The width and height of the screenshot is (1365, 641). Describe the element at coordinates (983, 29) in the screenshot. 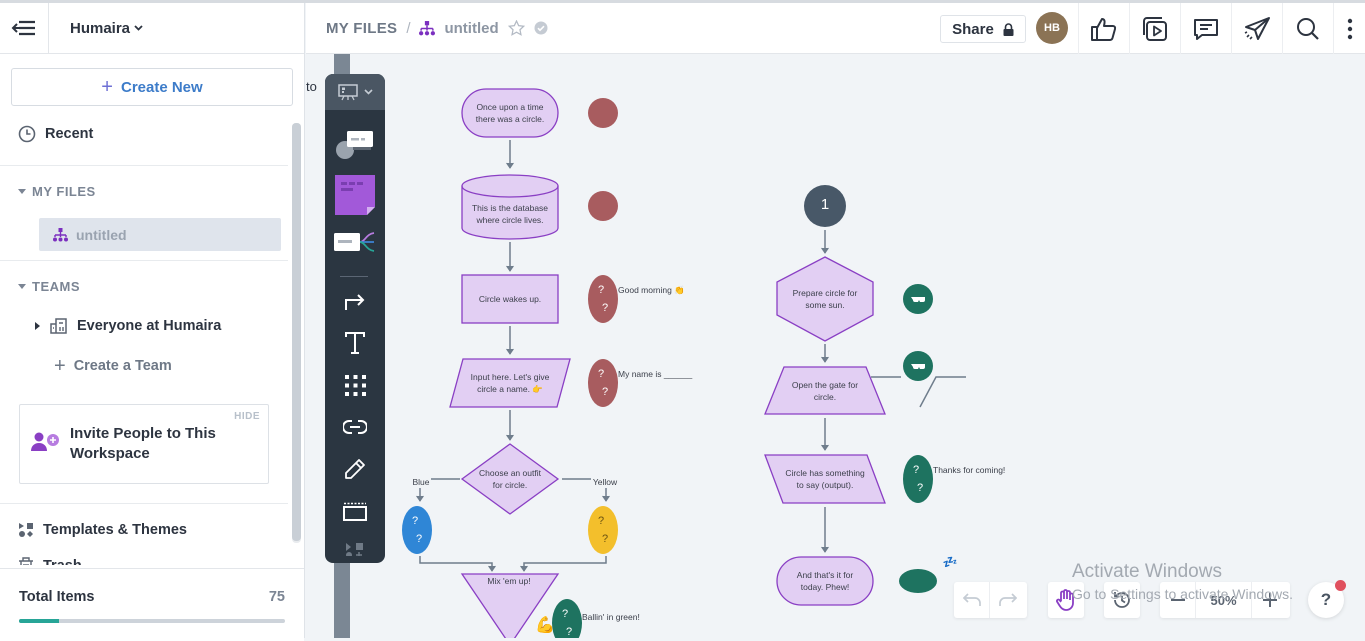

I see `share-button: Share` at that location.